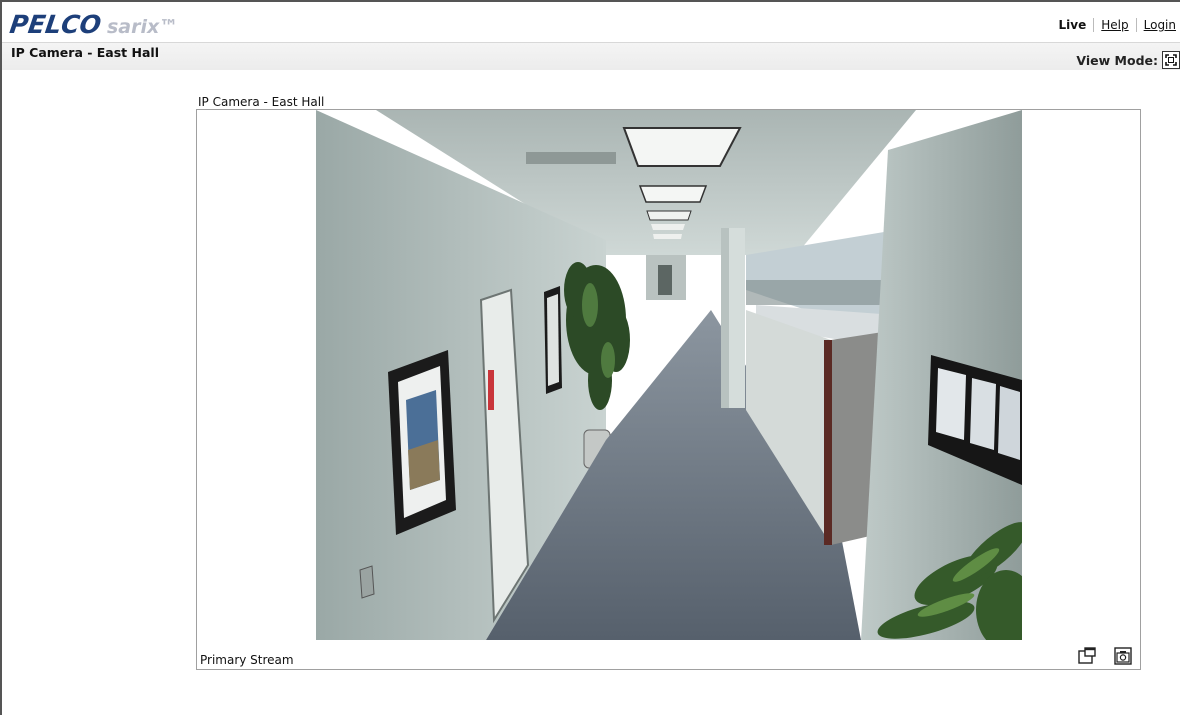 The width and height of the screenshot is (1180, 715). Describe the element at coordinates (1160, 25) in the screenshot. I see `nav-login-link: Login` at that location.